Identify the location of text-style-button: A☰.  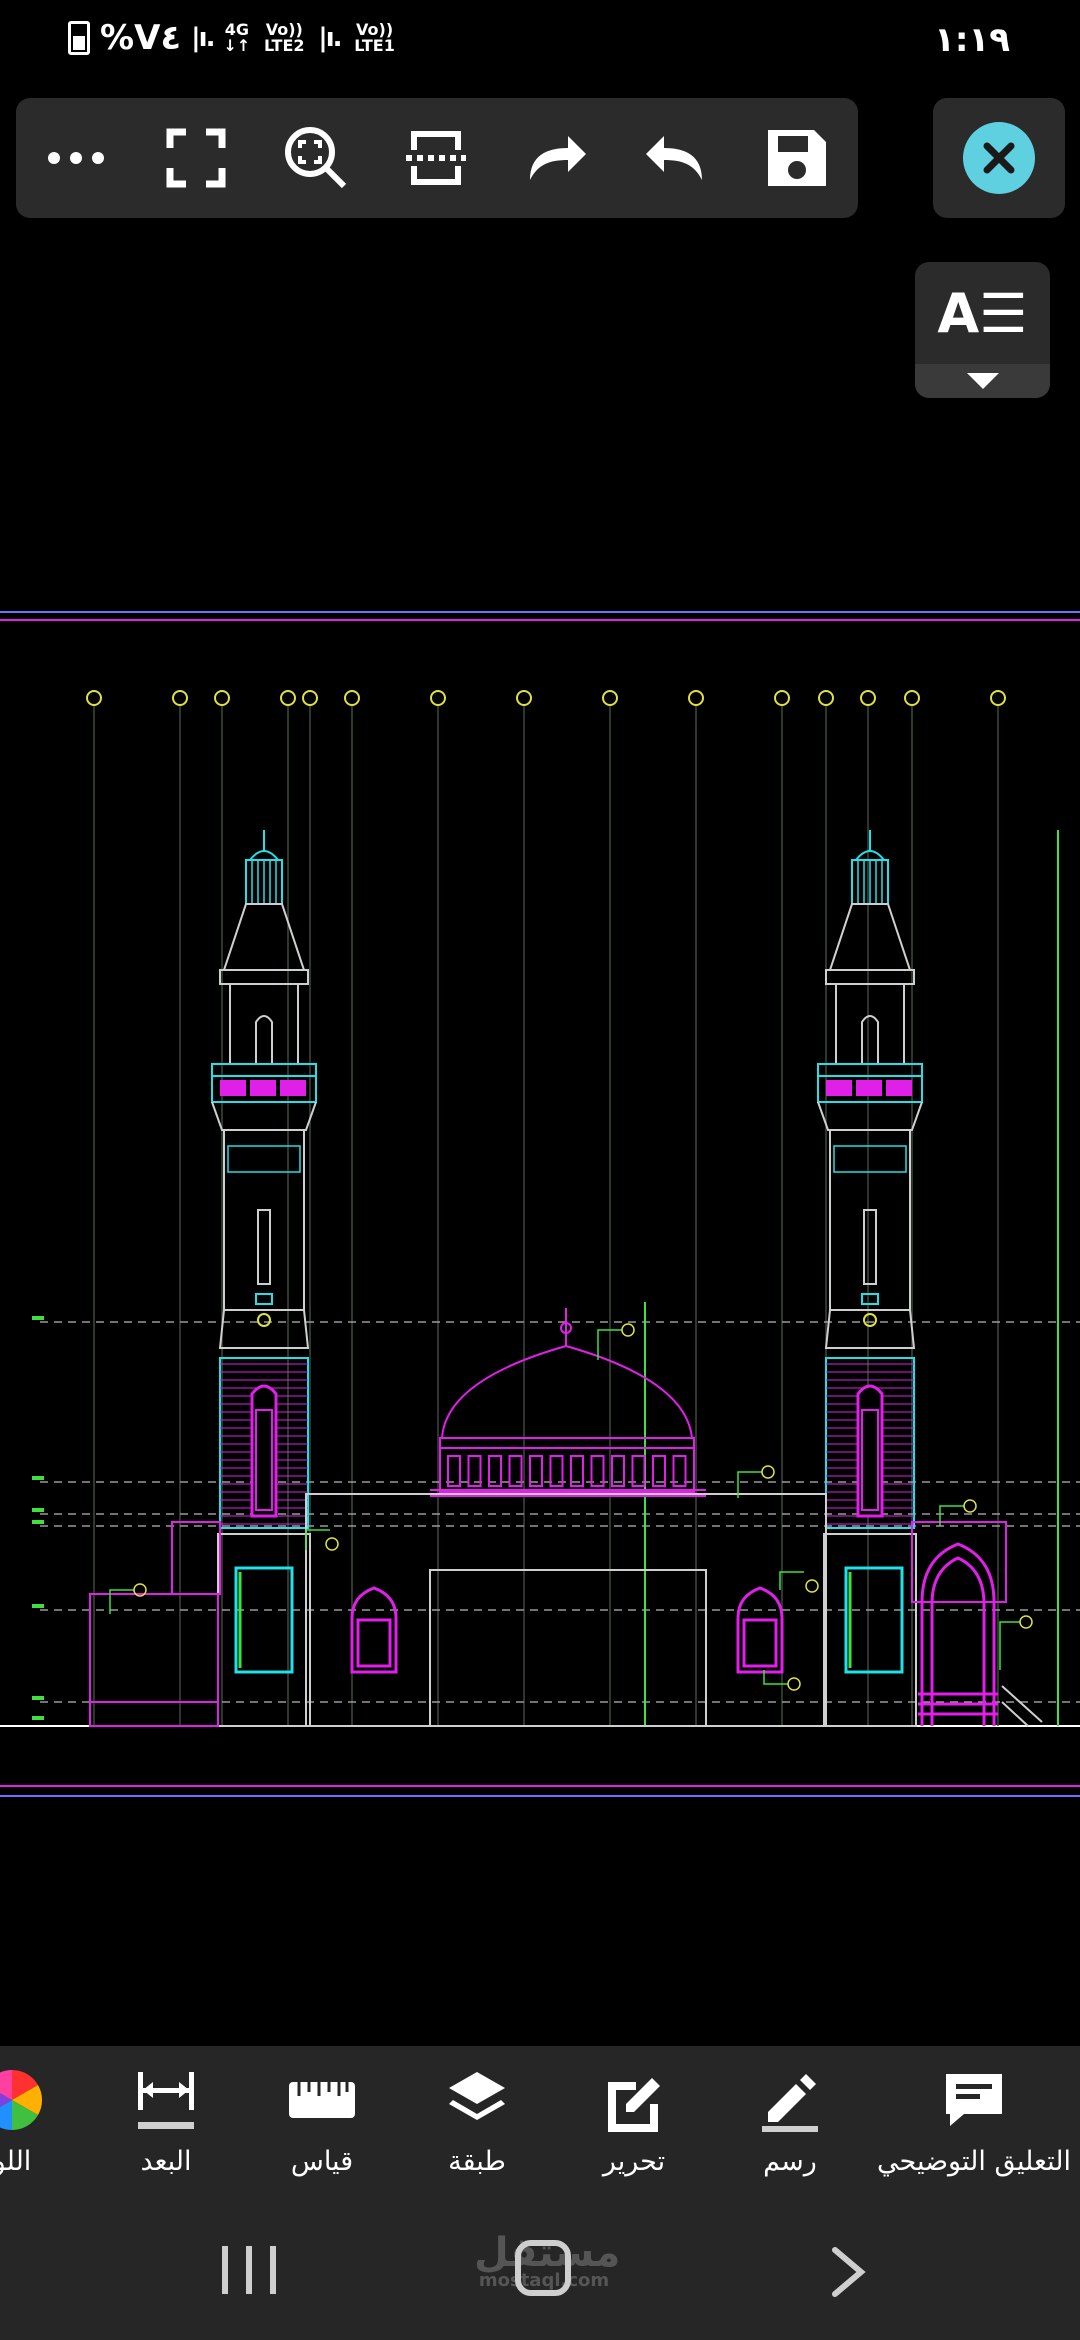
(982, 330).